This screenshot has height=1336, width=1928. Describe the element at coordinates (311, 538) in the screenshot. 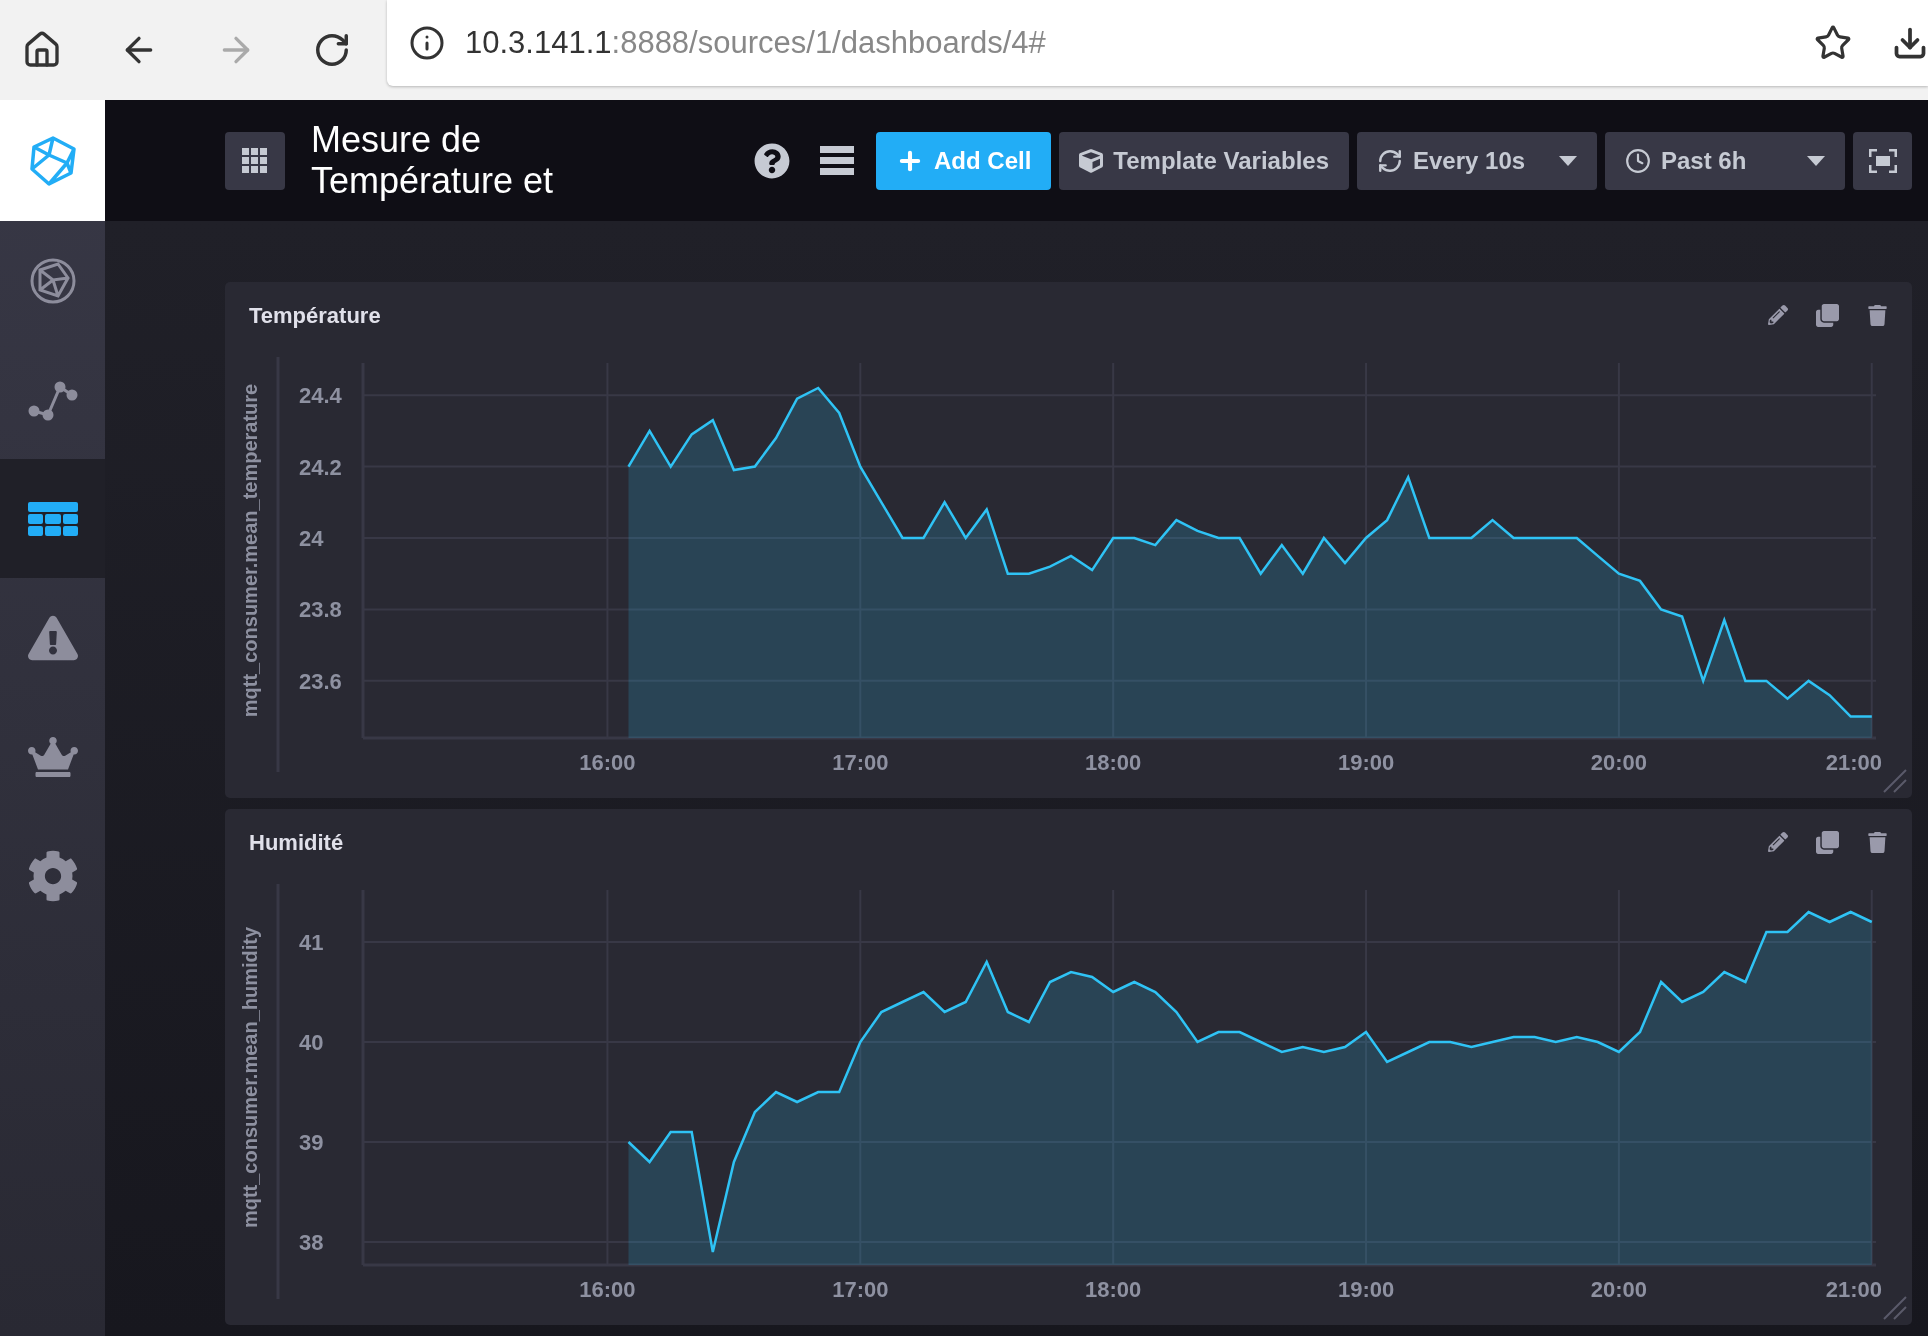

I see `axis-tick-label: 24` at that location.